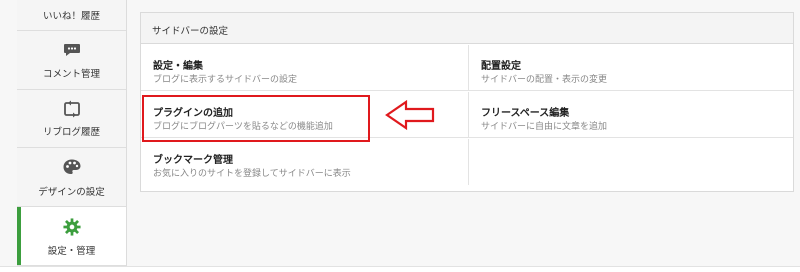 The image size is (800, 272). I want to click on empty-cell, so click(631, 162).